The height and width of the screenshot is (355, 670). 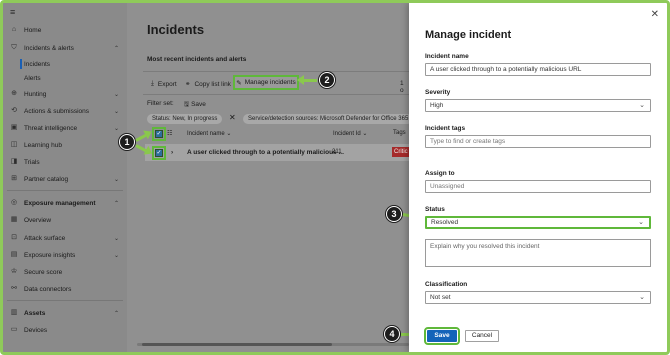 I want to click on shield-icon: ⛉, so click(x=14, y=47).